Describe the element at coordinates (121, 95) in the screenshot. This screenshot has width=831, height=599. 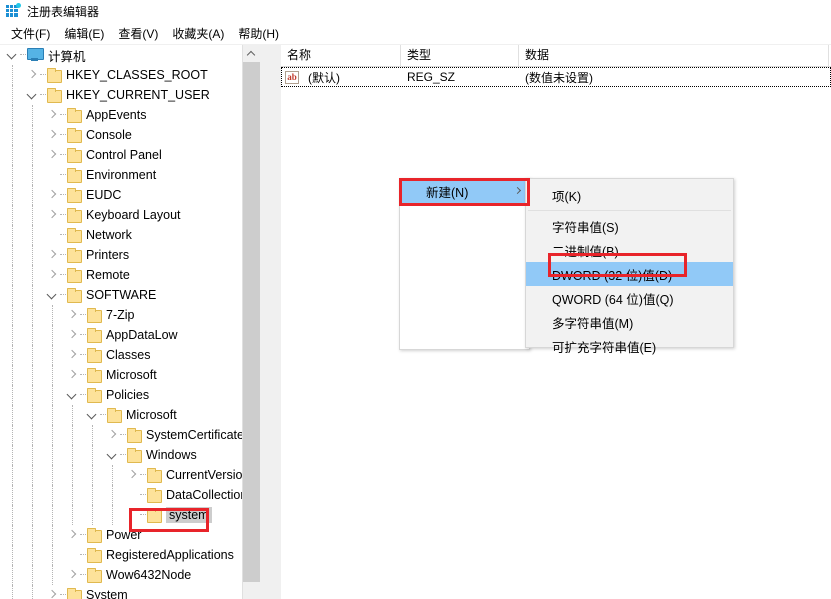
I see `tree-item-hkey-current-user: HKEY_CURRENT_USER` at that location.